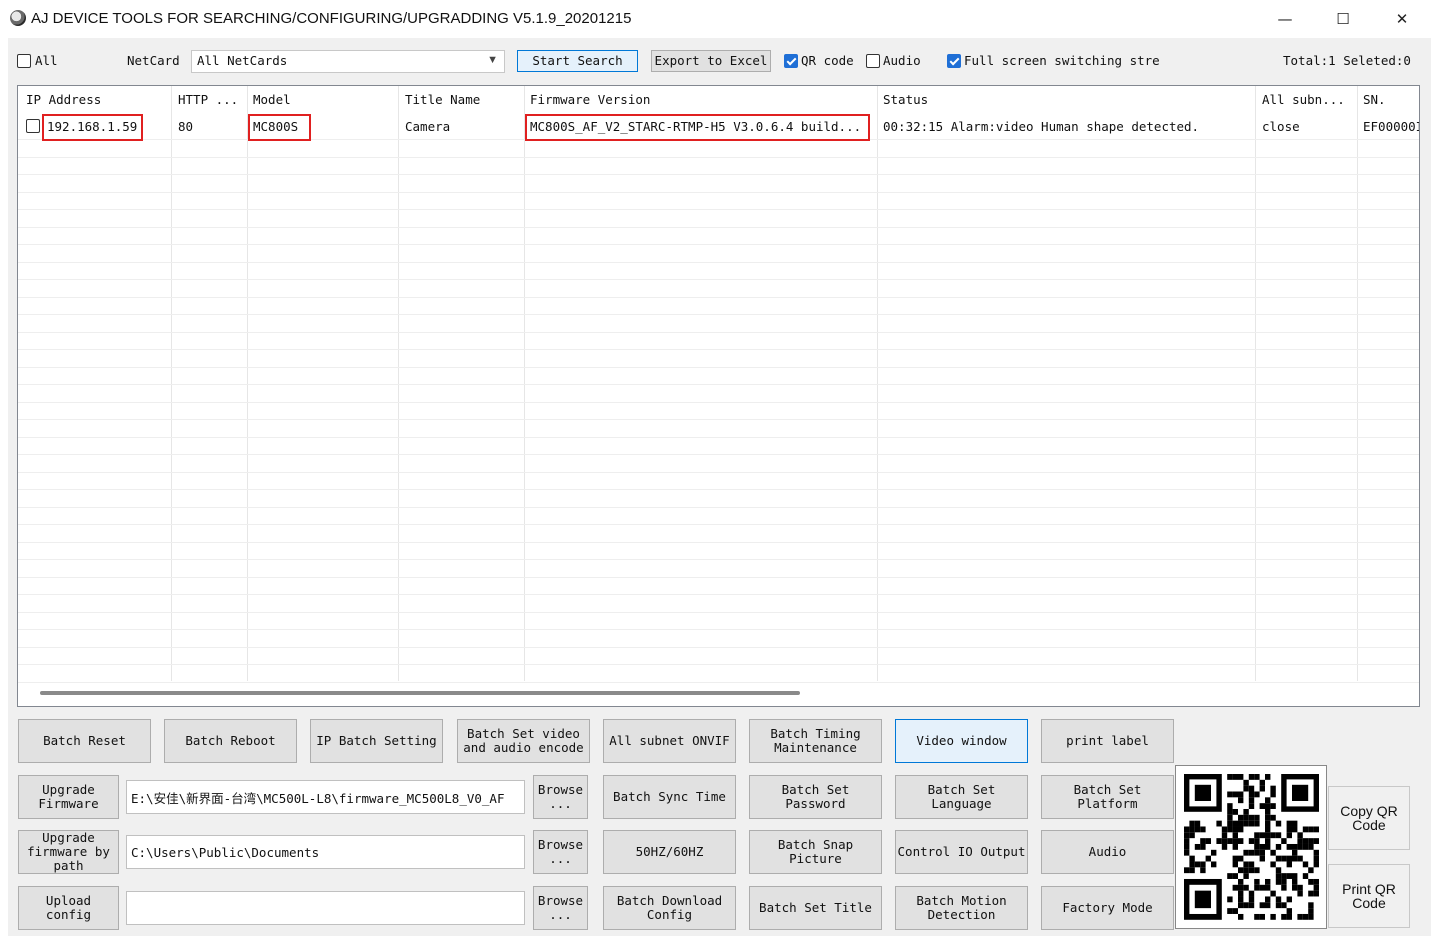 The width and height of the screenshot is (1435, 936). What do you see at coordinates (1281, 126) in the screenshot?
I see `cell-subnet: close` at bounding box center [1281, 126].